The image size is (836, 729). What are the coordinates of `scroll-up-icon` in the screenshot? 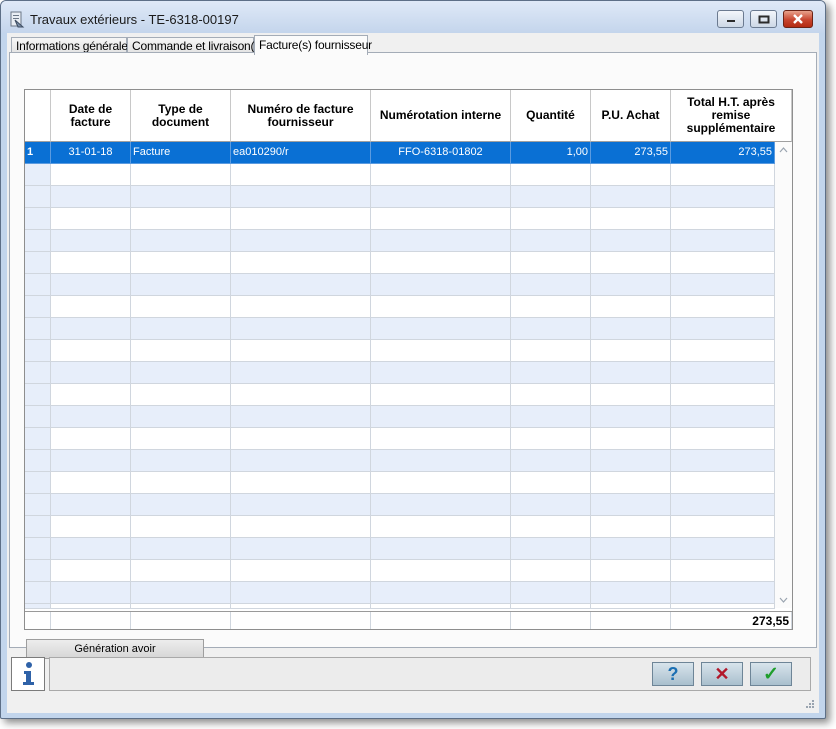 It's located at (783, 150).